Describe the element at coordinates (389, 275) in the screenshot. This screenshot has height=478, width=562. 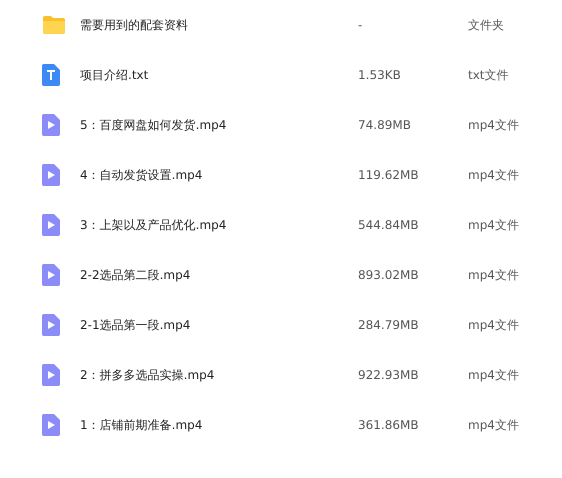
I see `file-size: 893.02MB` at that location.